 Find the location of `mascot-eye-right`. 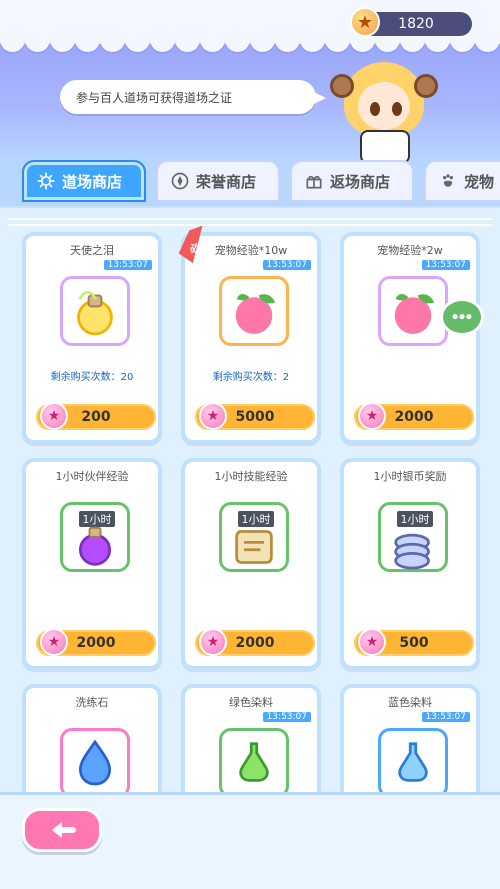

mascot-eye-right is located at coordinates (397, 109).